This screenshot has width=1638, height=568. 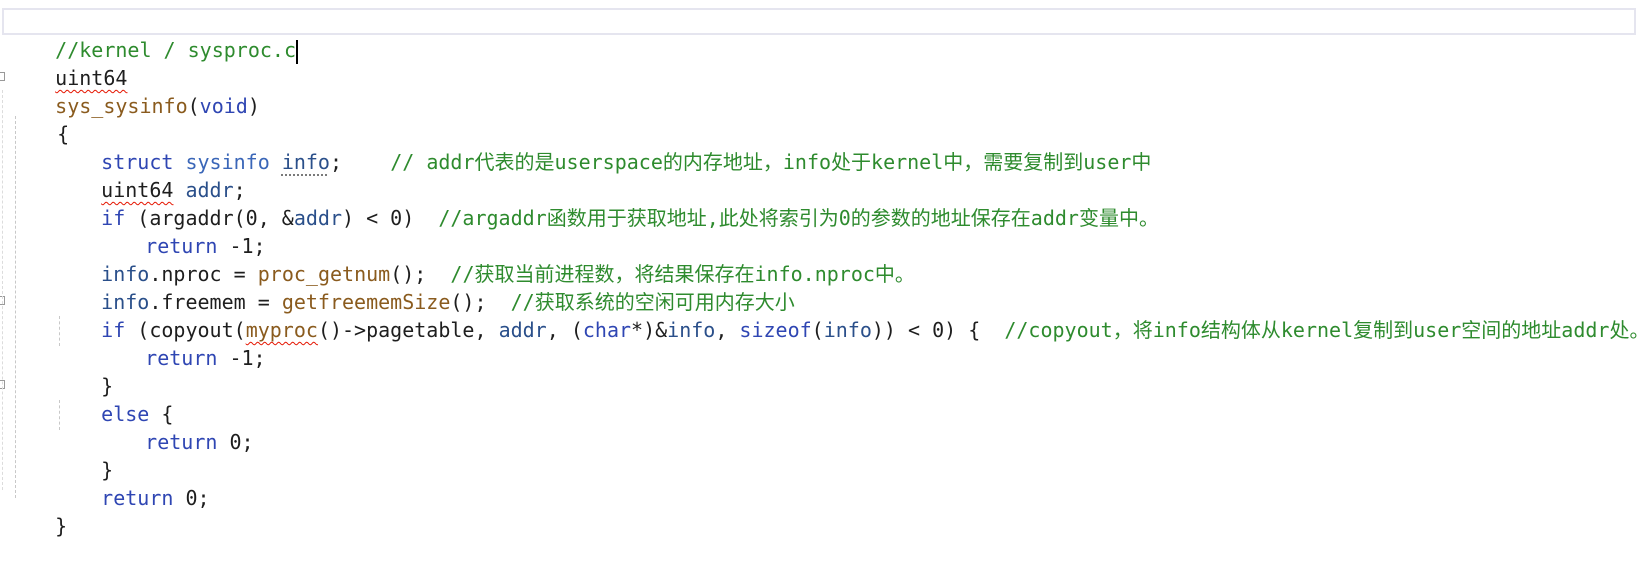 What do you see at coordinates (2, 76) in the screenshot?
I see `fold-marker-function` at bounding box center [2, 76].